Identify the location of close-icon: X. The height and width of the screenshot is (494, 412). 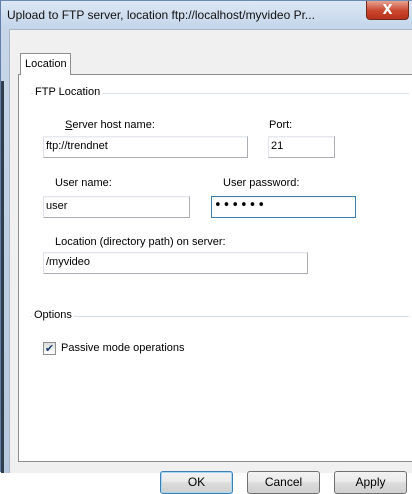
(387, 10).